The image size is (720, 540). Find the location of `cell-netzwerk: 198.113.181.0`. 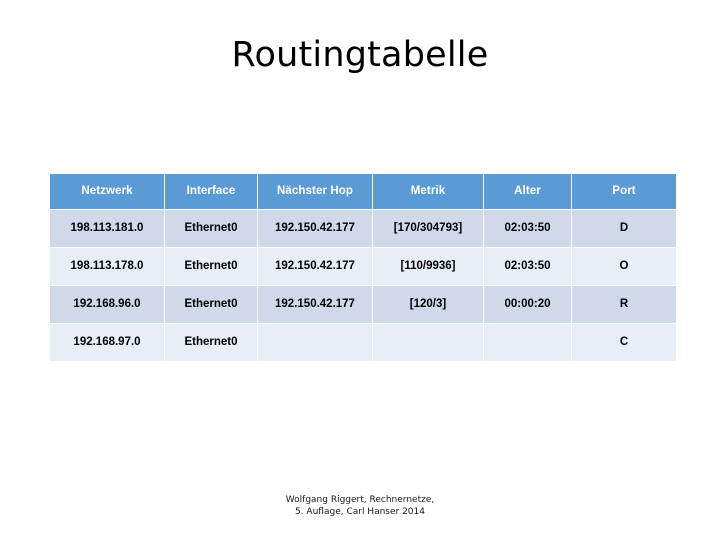

cell-netzwerk: 198.113.181.0 is located at coordinates (107, 228).